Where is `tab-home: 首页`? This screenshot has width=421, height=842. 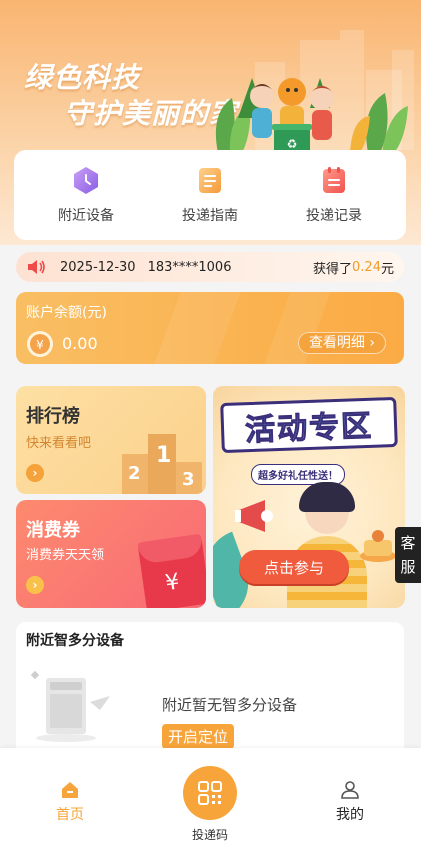 tab-home: 首页 is located at coordinates (70, 802).